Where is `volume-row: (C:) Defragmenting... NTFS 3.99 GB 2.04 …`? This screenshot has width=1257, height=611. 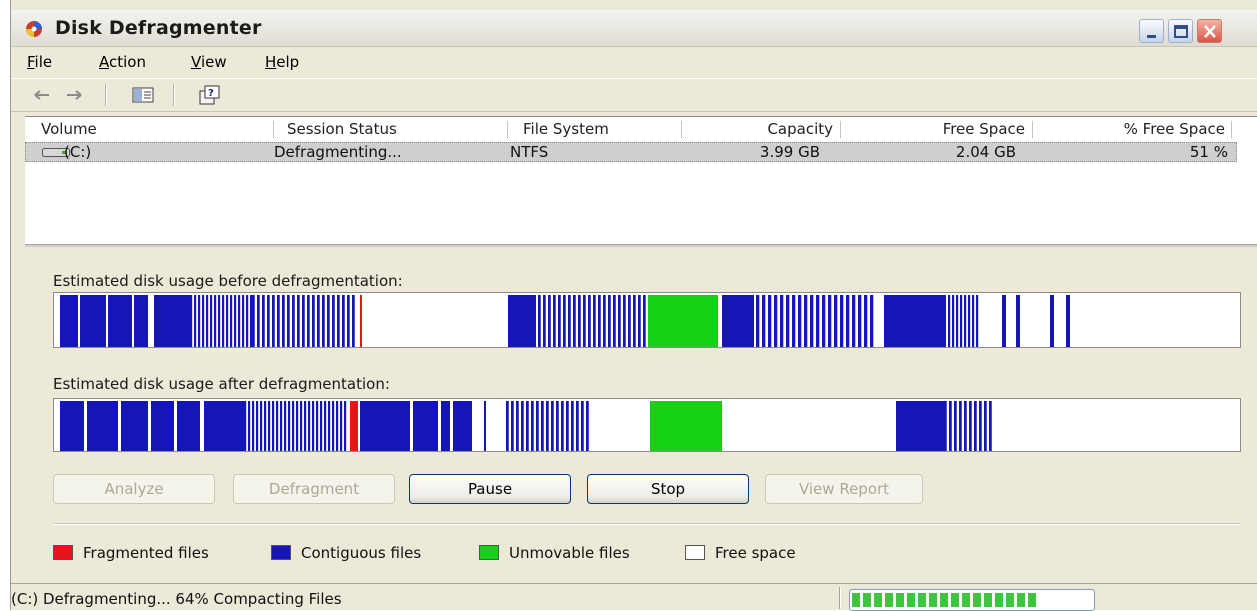 volume-row: (C:) Defragmenting... NTFS 3.99 GB 2.04 … is located at coordinates (631, 152).